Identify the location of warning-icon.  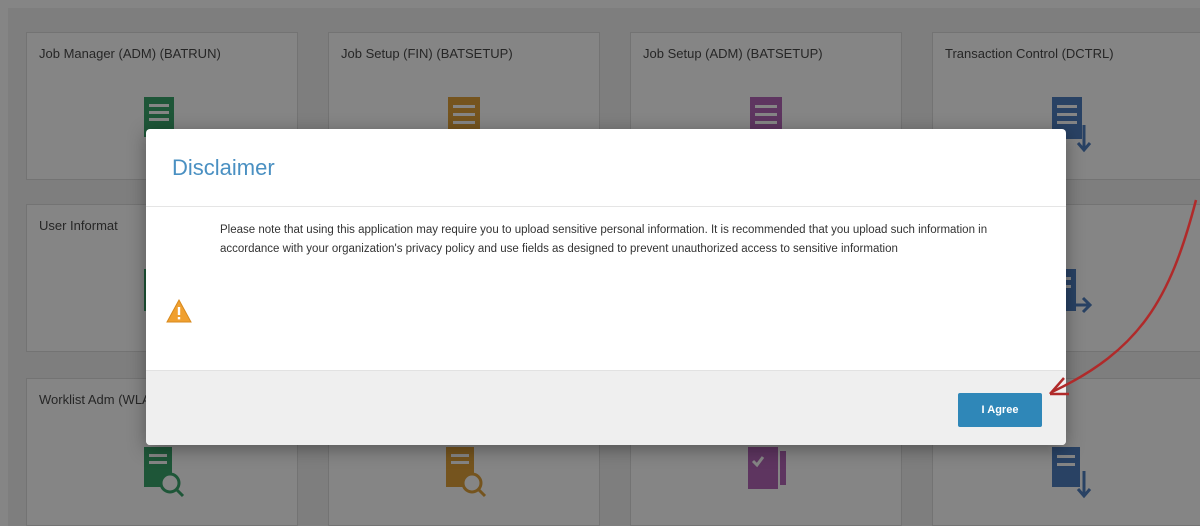
(179, 311).